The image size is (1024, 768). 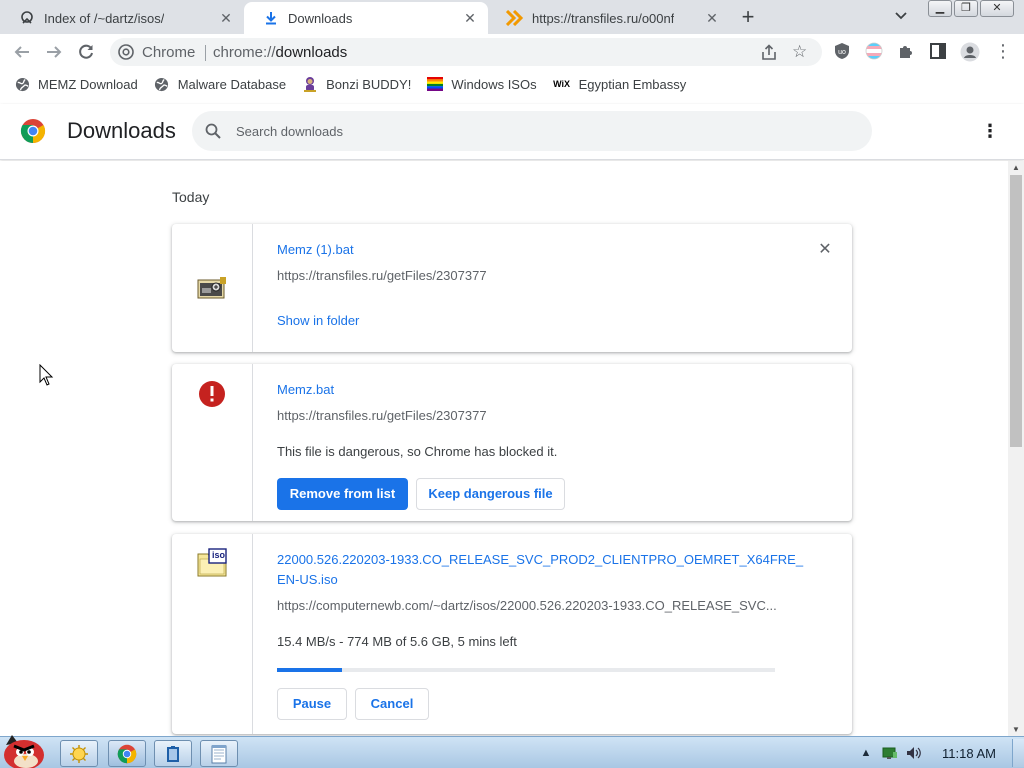 What do you see at coordinates (526, 670) in the screenshot?
I see `progress-bar` at bounding box center [526, 670].